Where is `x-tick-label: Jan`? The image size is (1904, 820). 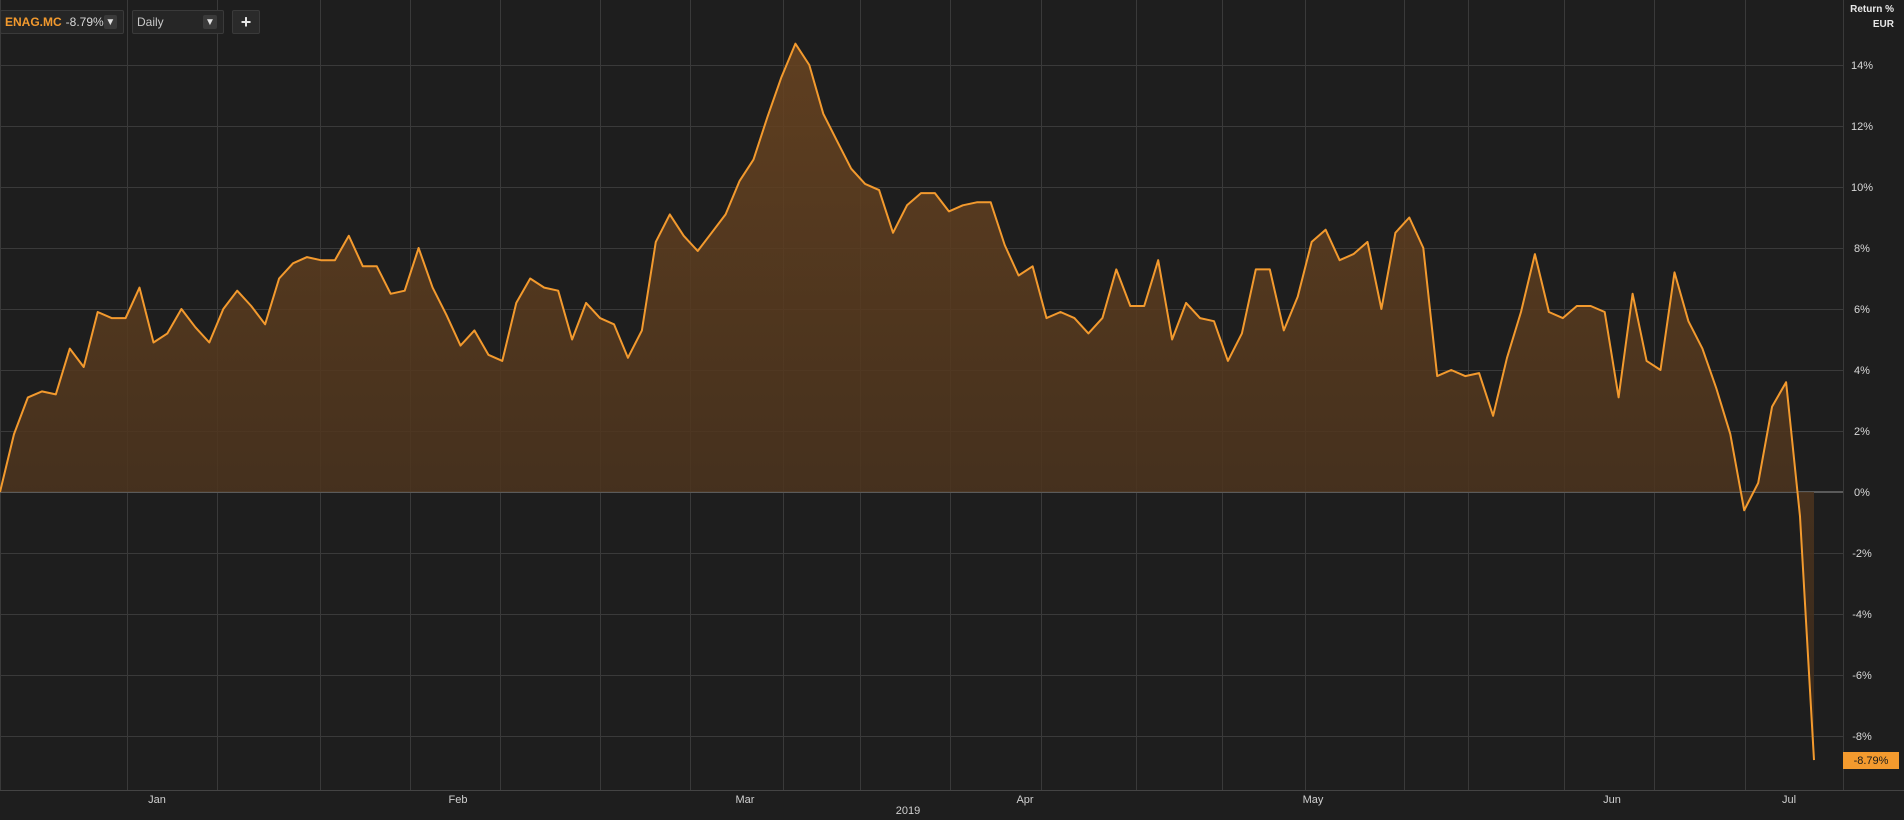
x-tick-label: Jan is located at coordinates (157, 800).